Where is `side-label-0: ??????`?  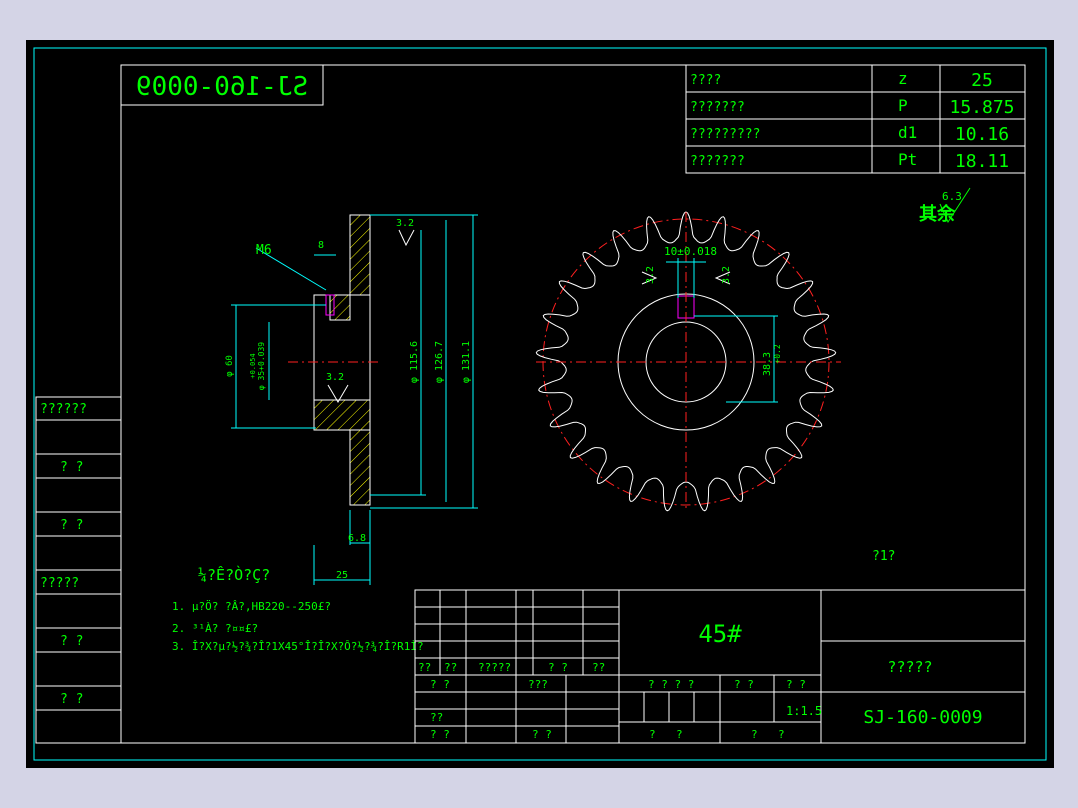
side-label-0: ?????? is located at coordinates (63, 409).